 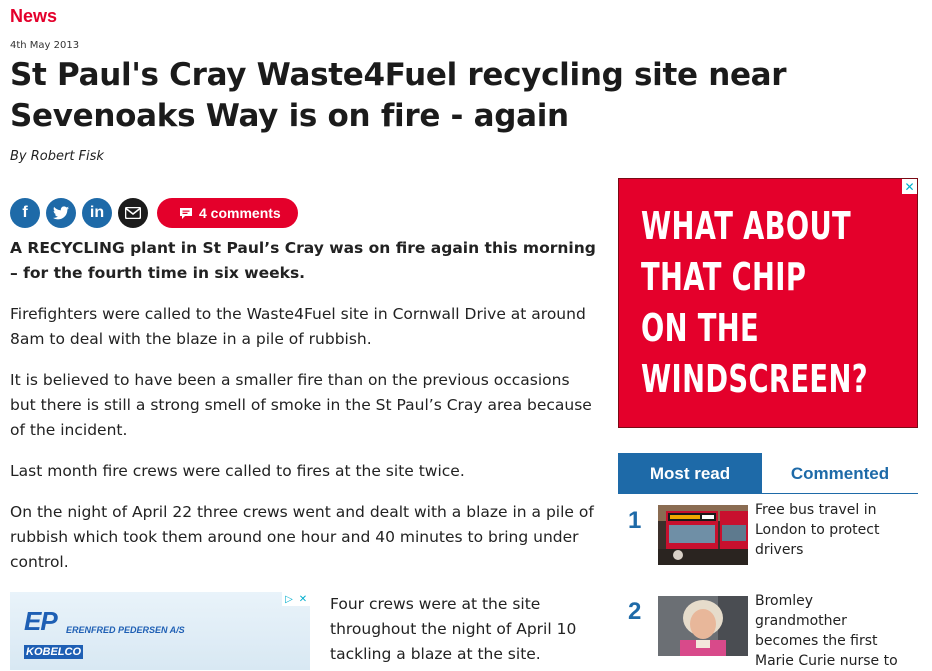 I want to click on adchoices-icon: ▷, so click(x=289, y=599).